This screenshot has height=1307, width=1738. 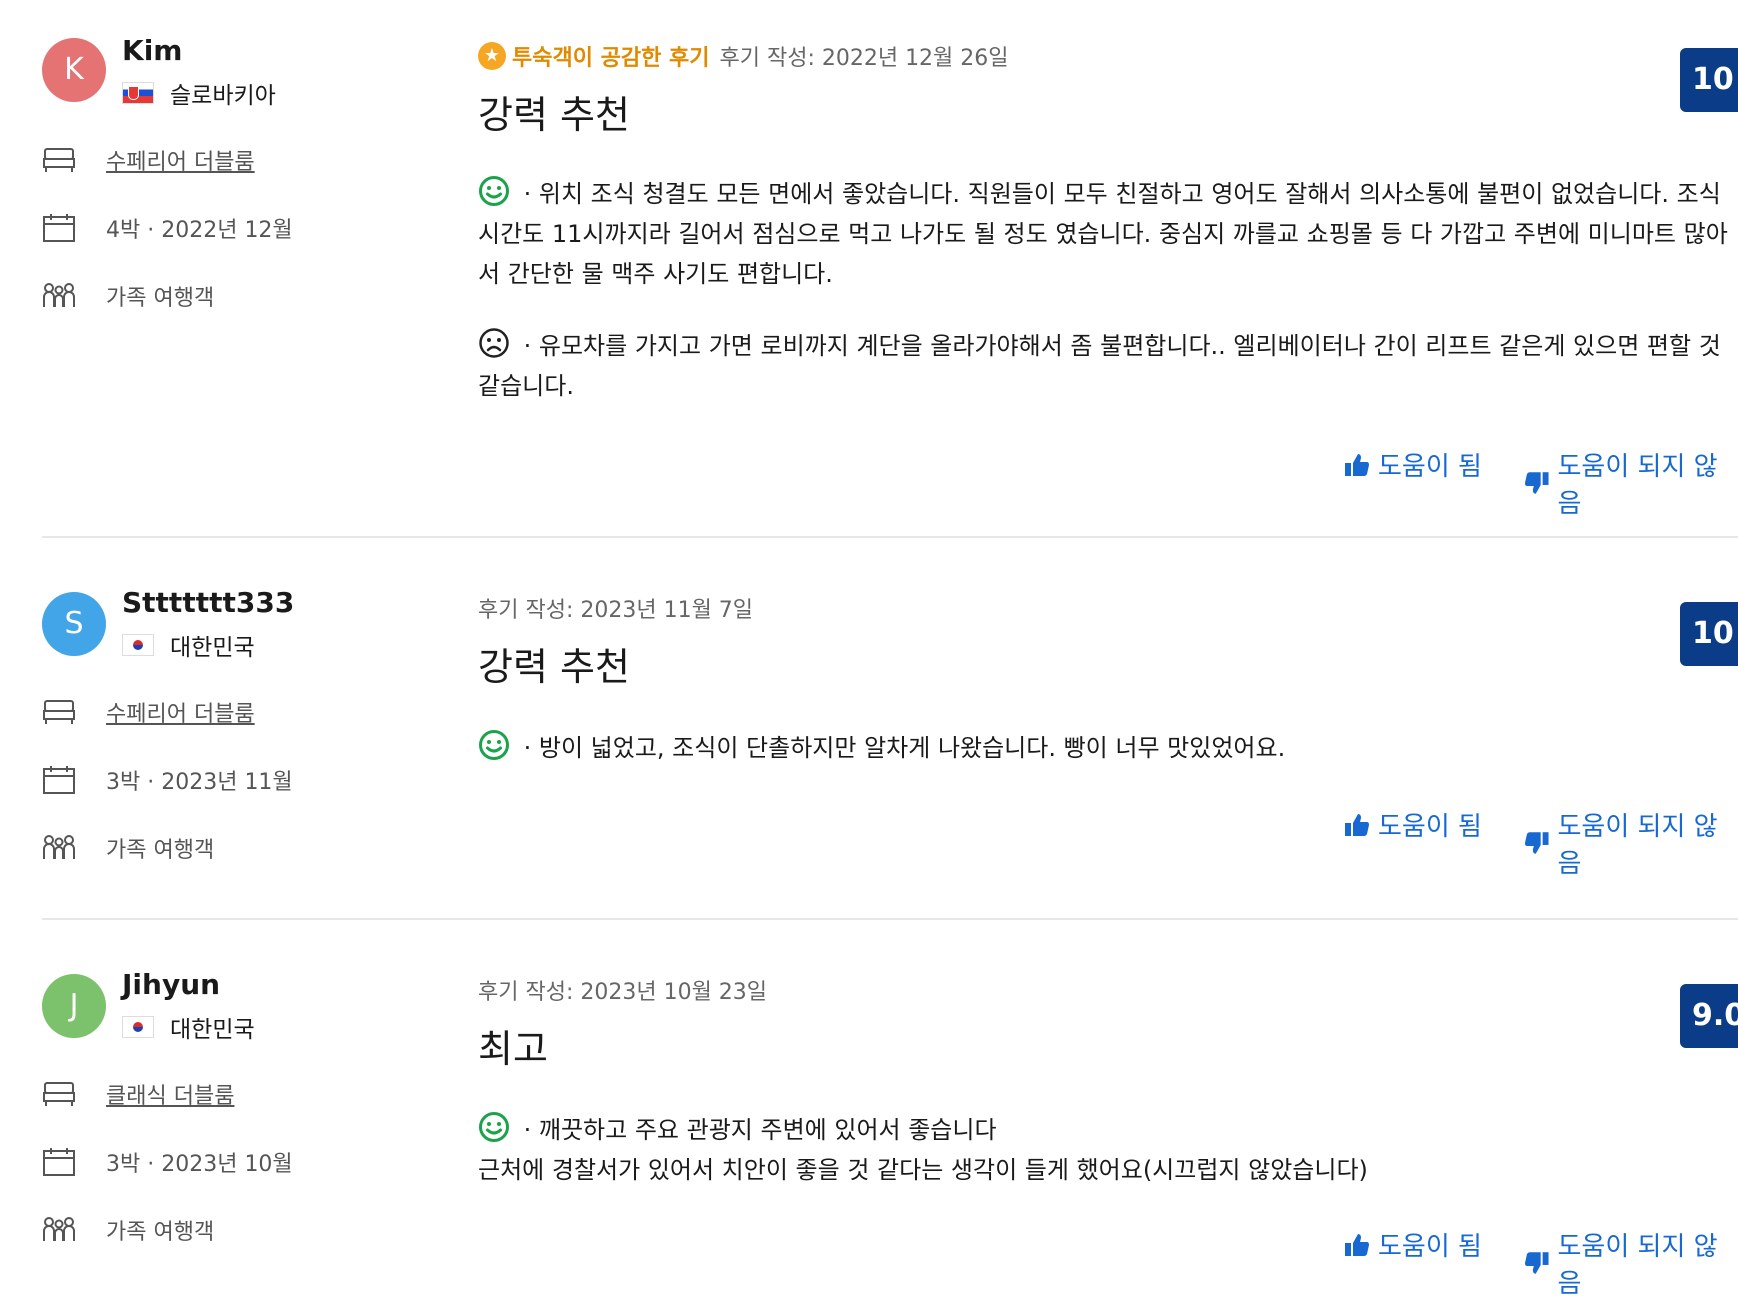 What do you see at coordinates (199, 1164) in the screenshot?
I see `stay-label: 3박 · 2023년 10월` at bounding box center [199, 1164].